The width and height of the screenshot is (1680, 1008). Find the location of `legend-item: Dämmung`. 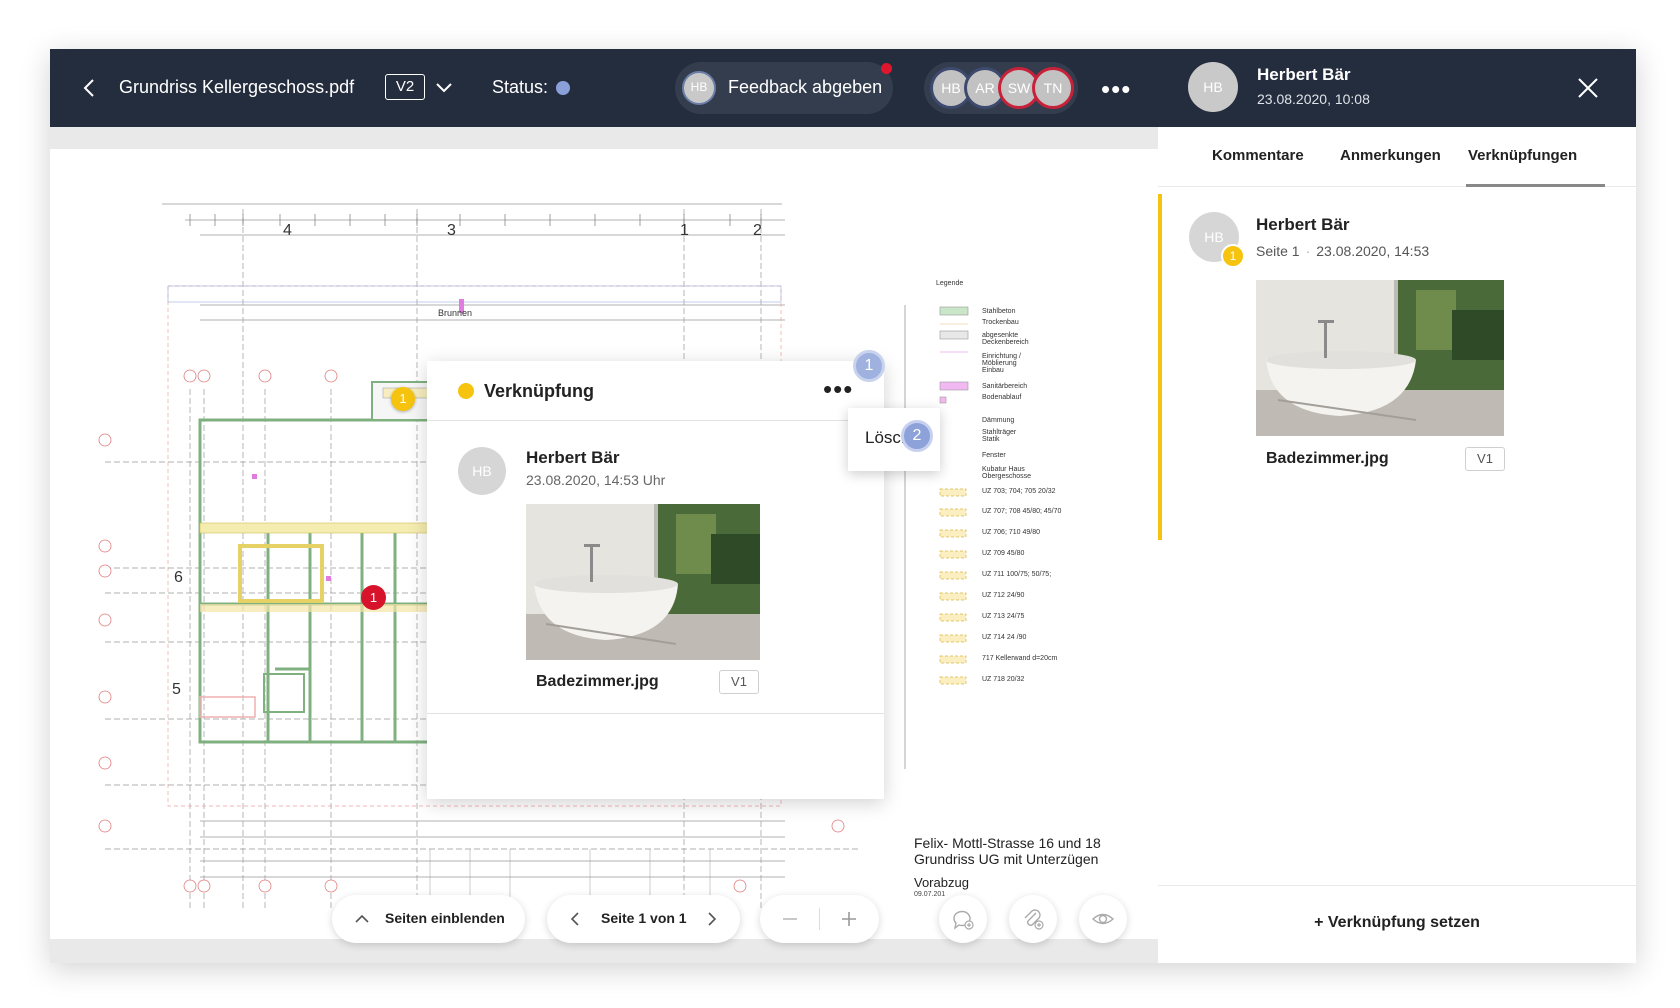

legend-item: Dämmung is located at coordinates (998, 420).